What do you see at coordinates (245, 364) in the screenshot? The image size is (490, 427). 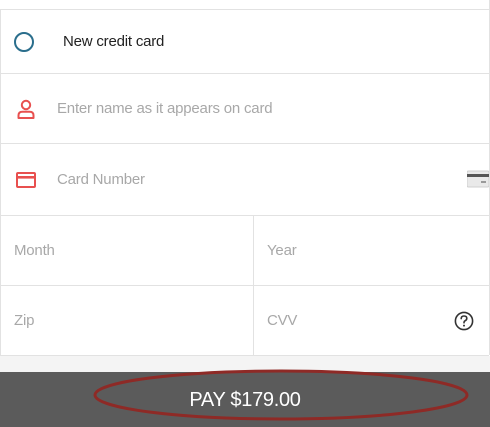 I see `form-footer-spacer` at bounding box center [245, 364].